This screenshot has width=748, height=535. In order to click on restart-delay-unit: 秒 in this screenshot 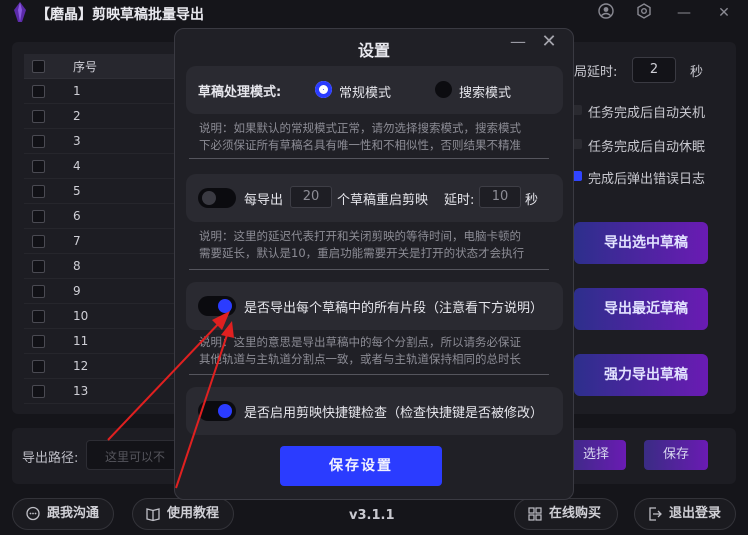, I will do `click(532, 200)`.